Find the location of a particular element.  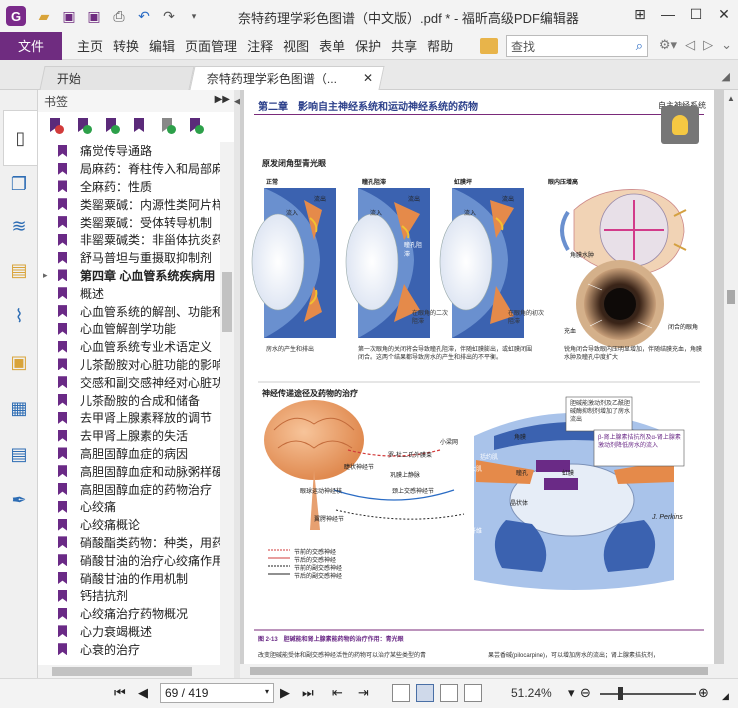

previous-view-icon: ⇤ is located at coordinates (337, 693).